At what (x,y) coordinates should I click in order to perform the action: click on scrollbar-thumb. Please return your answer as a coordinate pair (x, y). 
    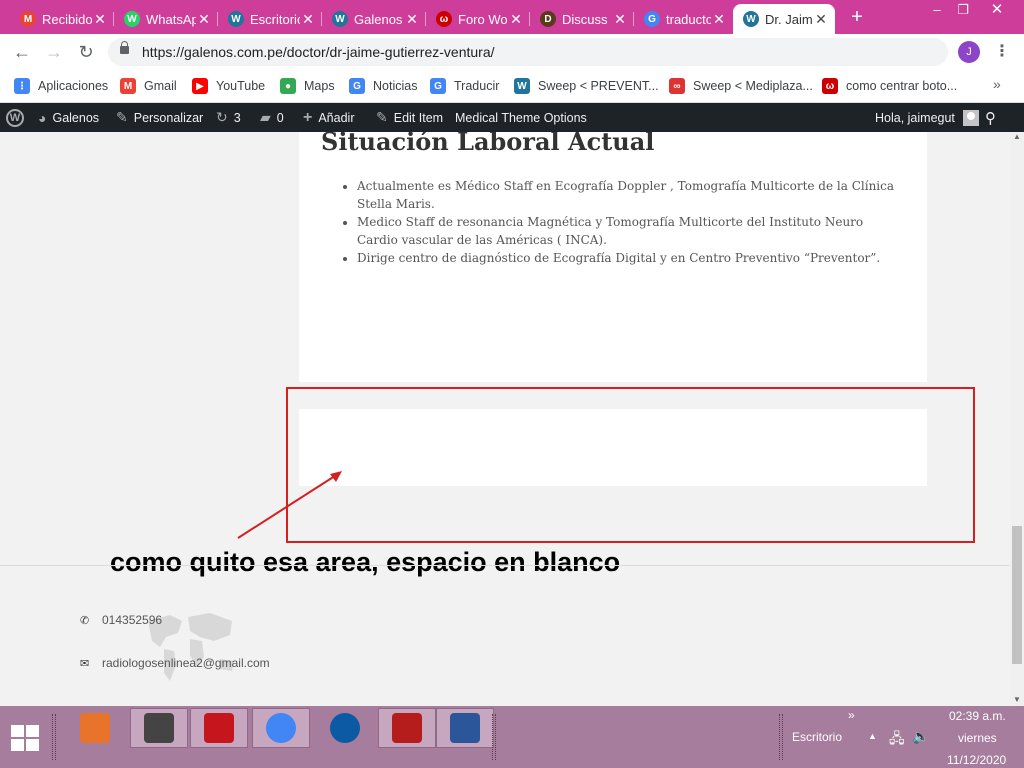
    Looking at the image, I should click on (1017, 595).